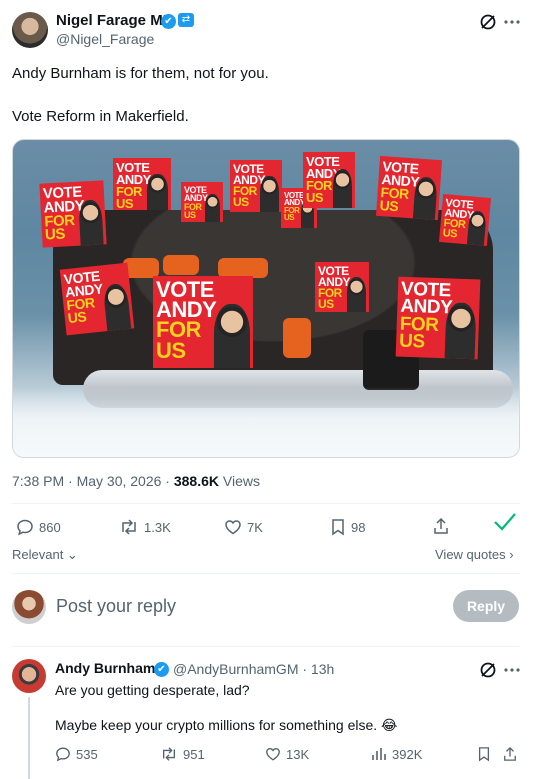  Describe the element at coordinates (379, 754) in the screenshot. I see `views-icon` at that location.